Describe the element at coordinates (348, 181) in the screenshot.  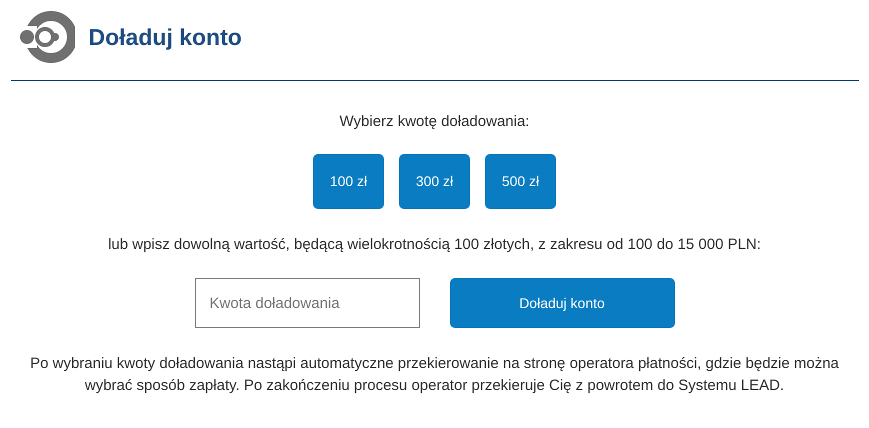
I see `amount-button: 100 zł` at that location.